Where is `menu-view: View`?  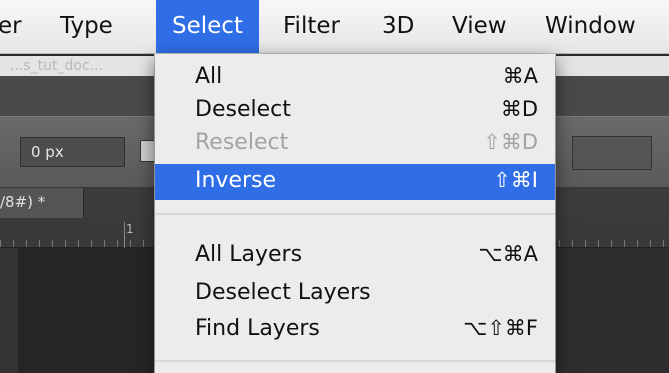
menu-view: View is located at coordinates (479, 27).